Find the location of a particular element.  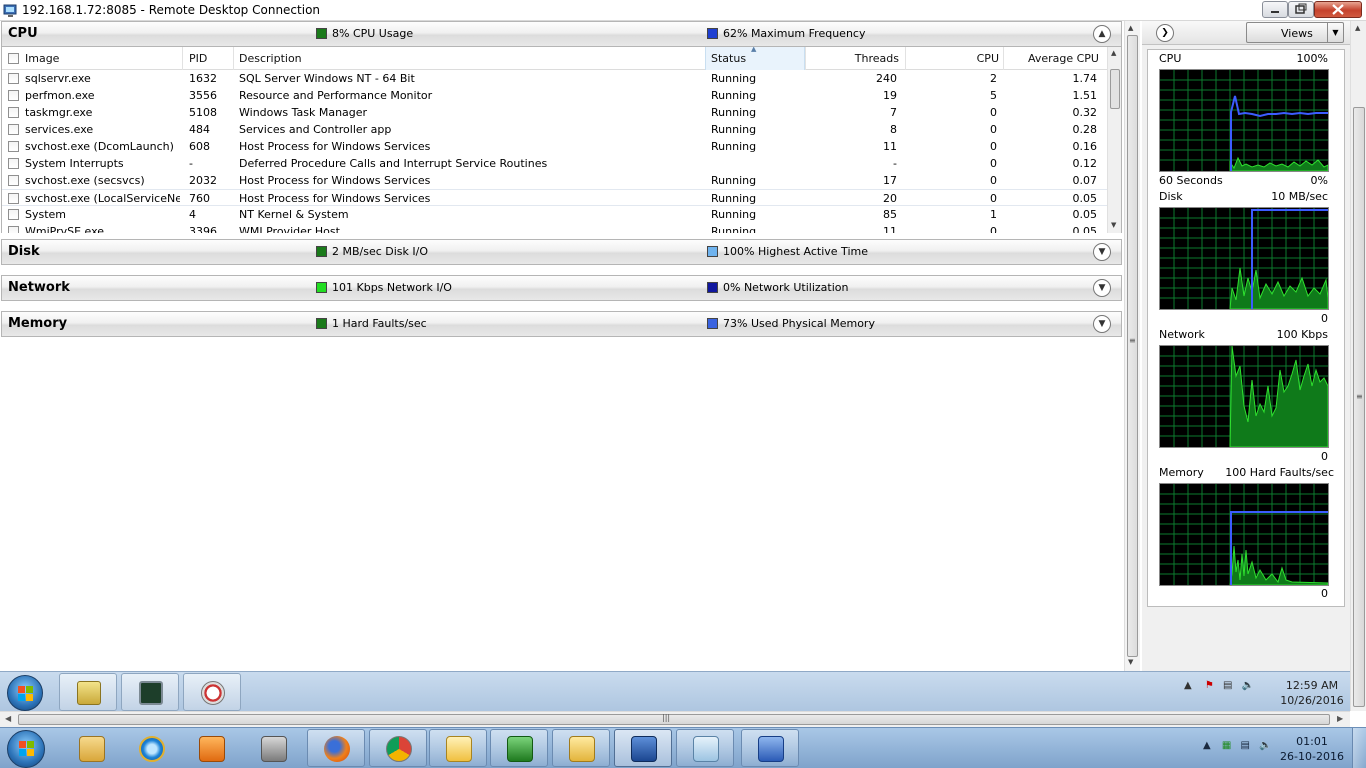

column-header-status: Status is located at coordinates (728, 58).